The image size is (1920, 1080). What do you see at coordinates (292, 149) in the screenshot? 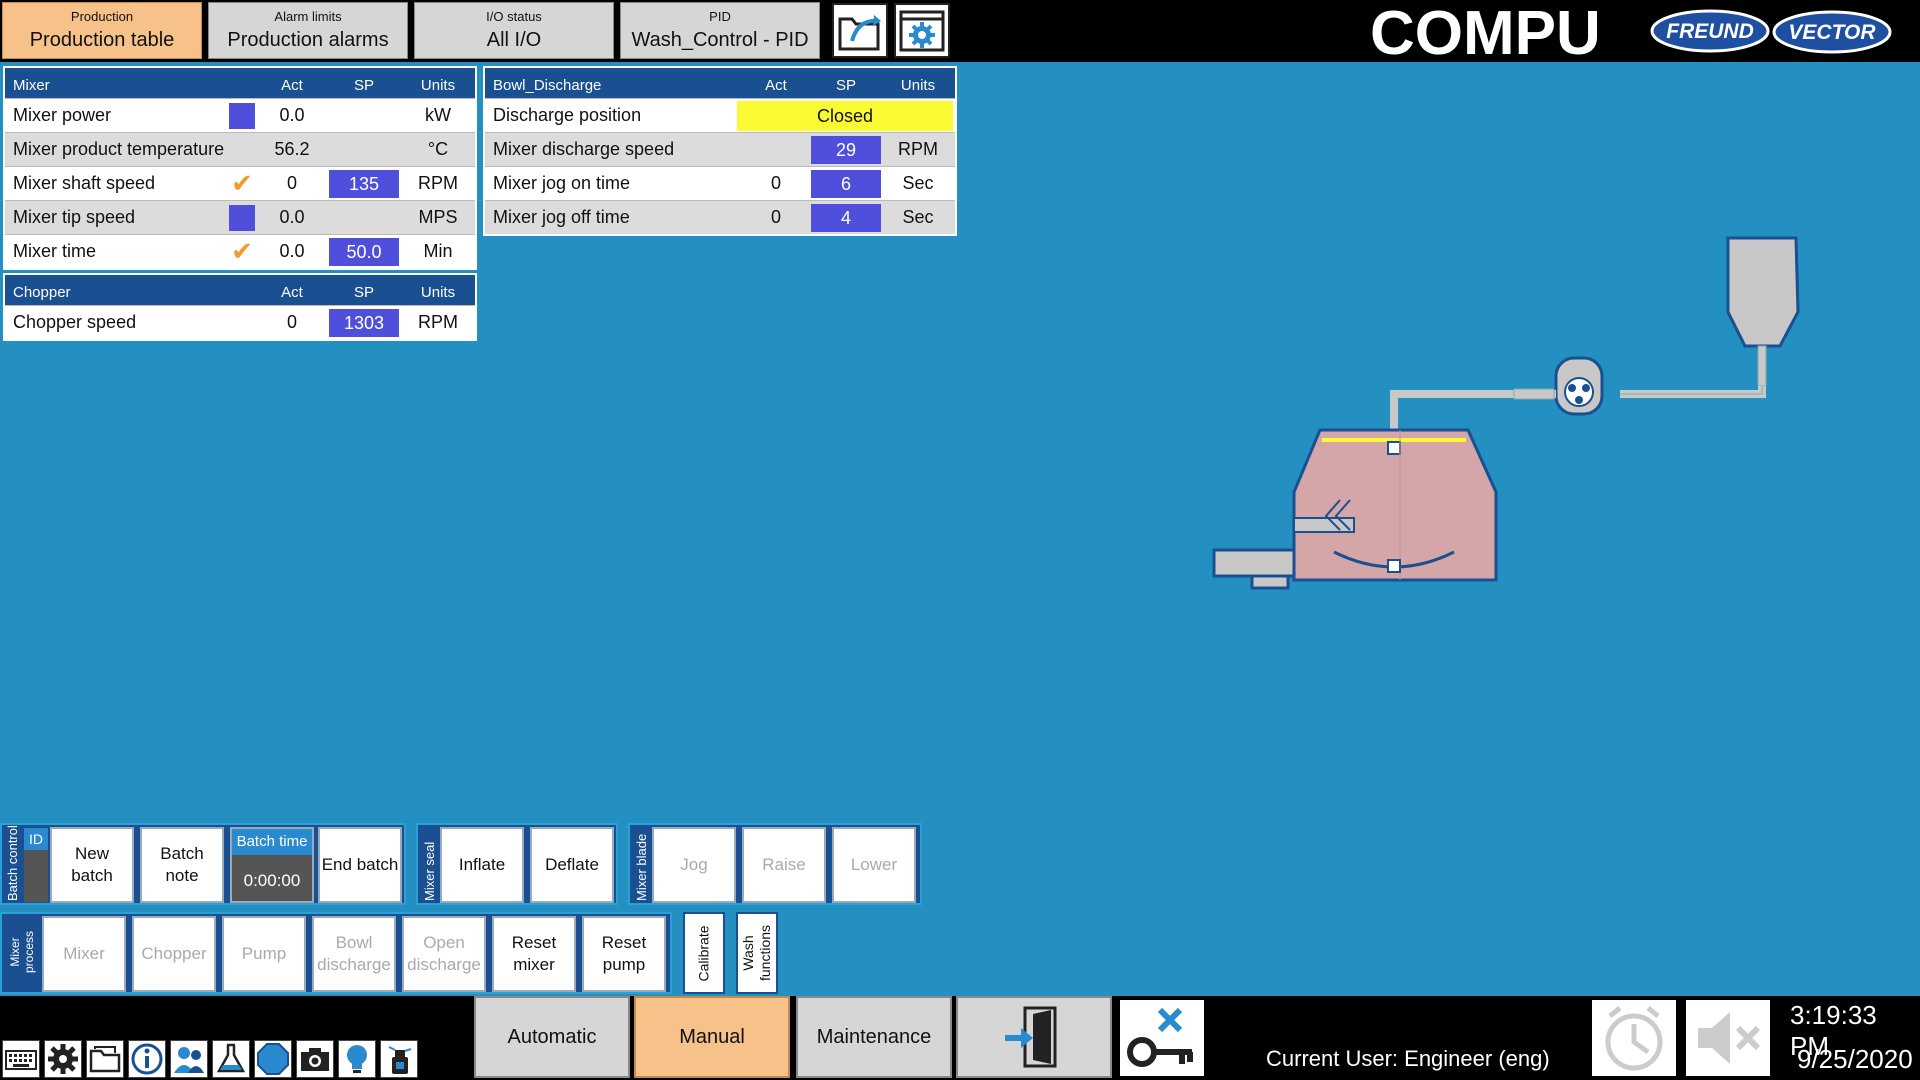
I see `act-value: 56.2` at bounding box center [292, 149].